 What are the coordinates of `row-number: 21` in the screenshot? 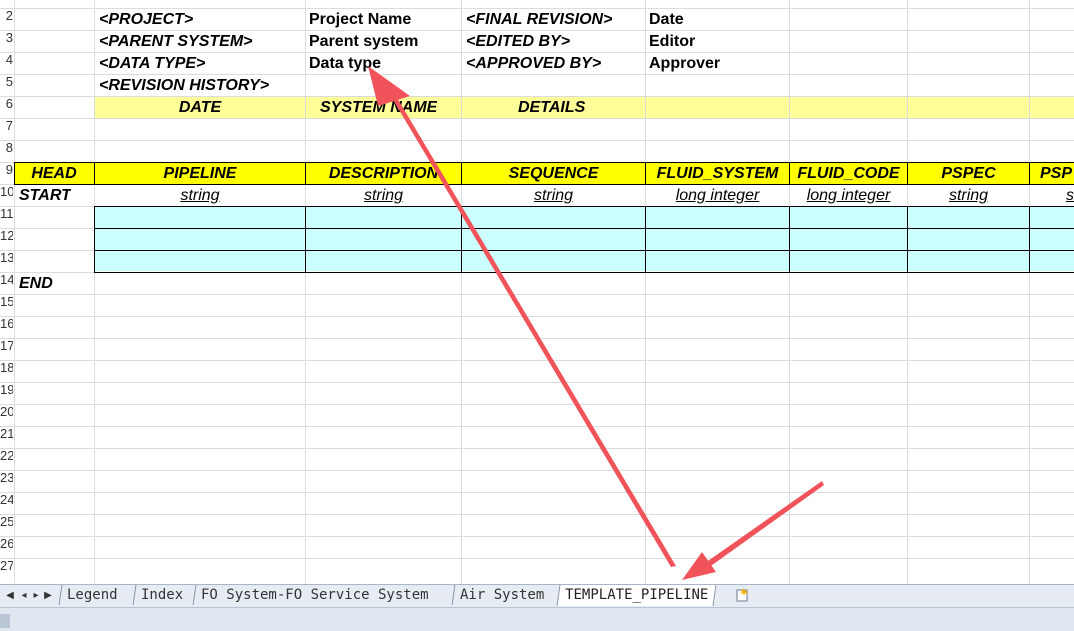 It's located at (6, 434).